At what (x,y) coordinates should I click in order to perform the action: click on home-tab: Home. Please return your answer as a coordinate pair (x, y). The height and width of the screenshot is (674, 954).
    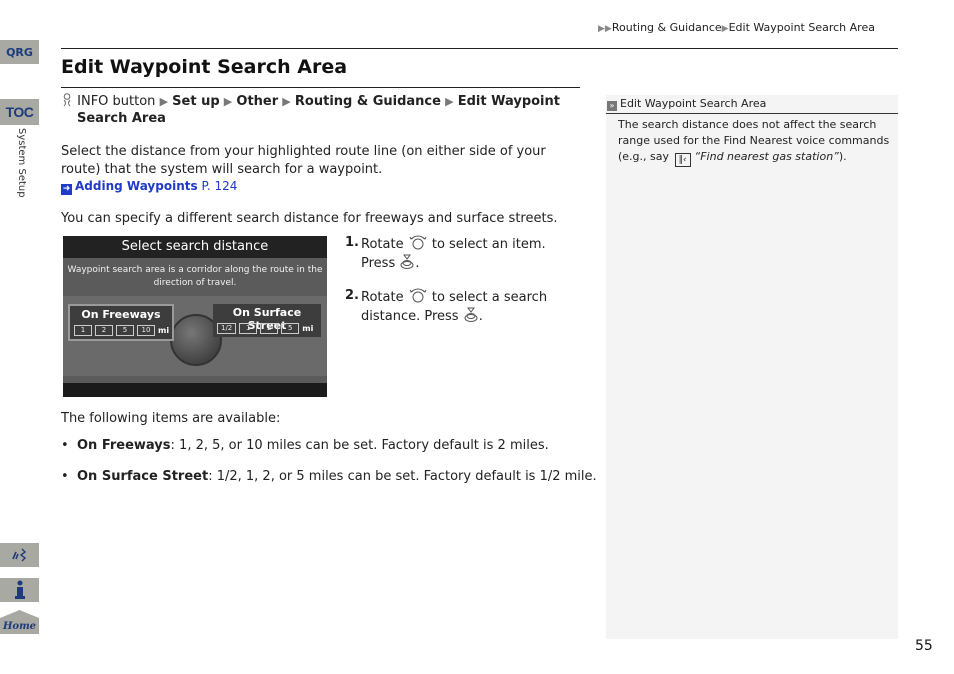
    Looking at the image, I should click on (19, 622).